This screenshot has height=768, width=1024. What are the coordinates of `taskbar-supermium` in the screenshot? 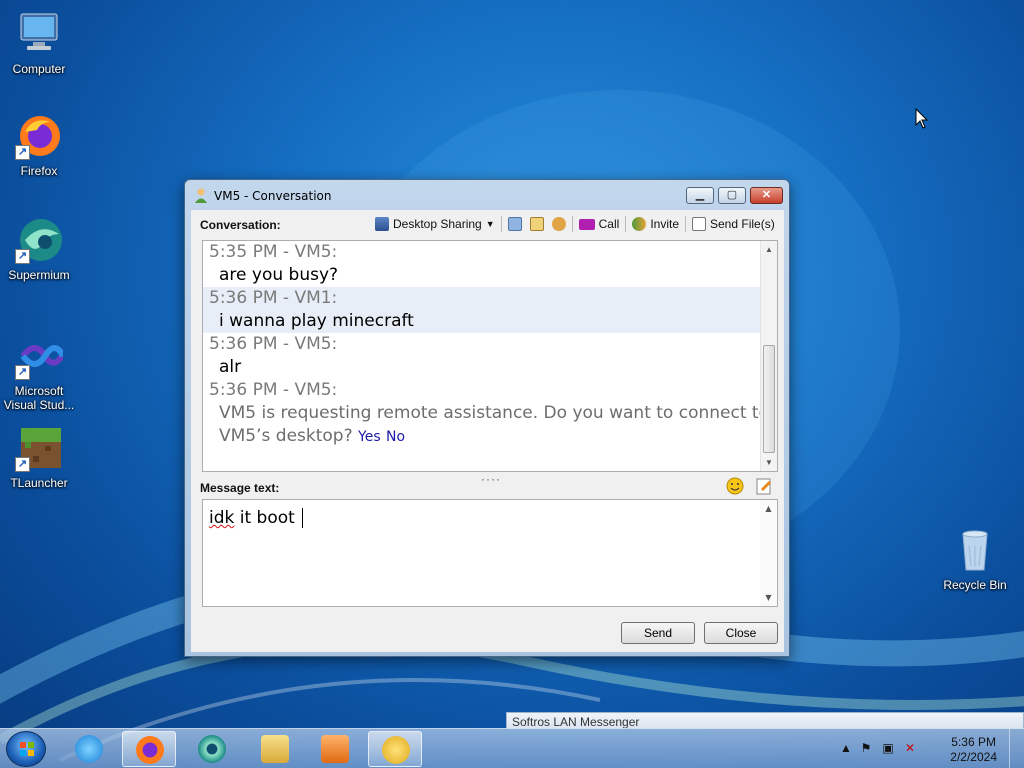 It's located at (212, 749).